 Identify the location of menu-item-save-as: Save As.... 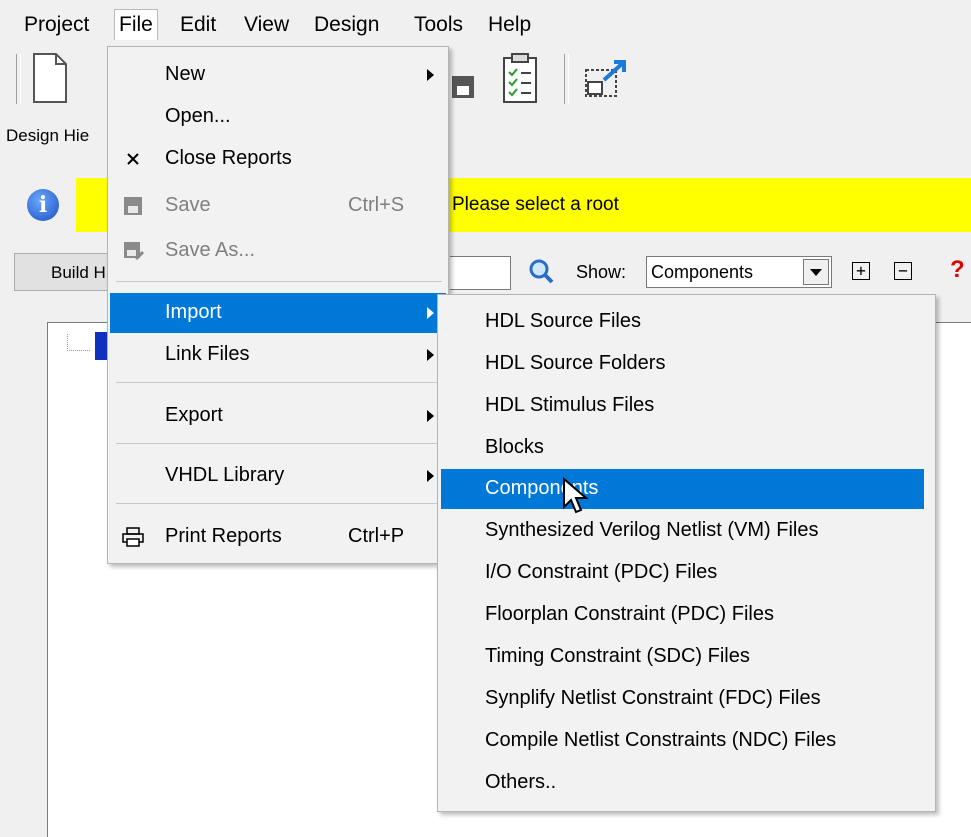
(278, 251).